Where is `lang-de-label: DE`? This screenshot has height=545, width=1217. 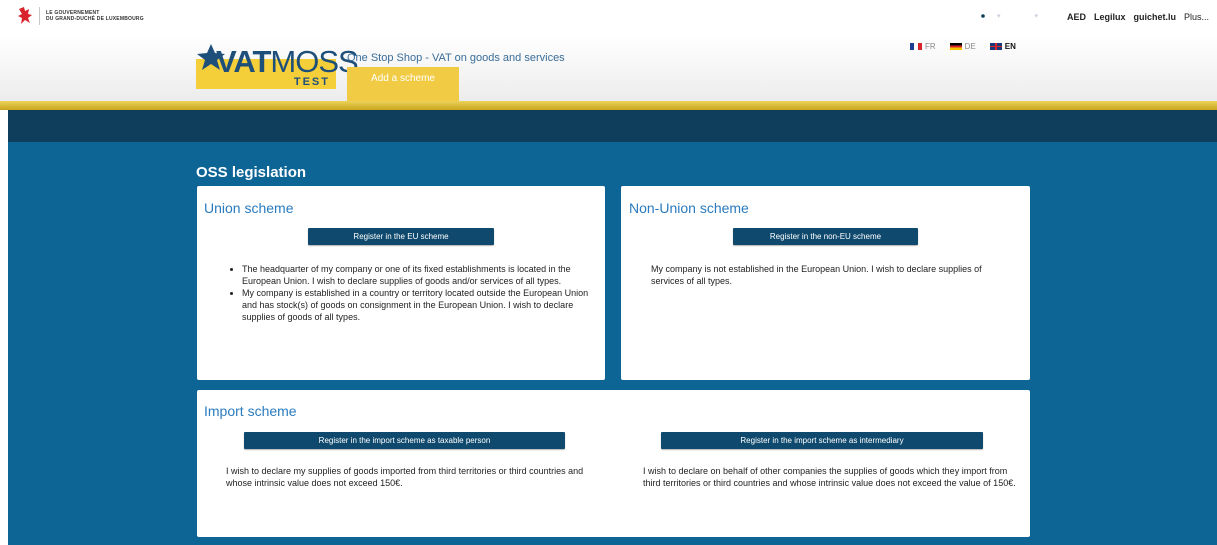 lang-de-label: DE is located at coordinates (970, 46).